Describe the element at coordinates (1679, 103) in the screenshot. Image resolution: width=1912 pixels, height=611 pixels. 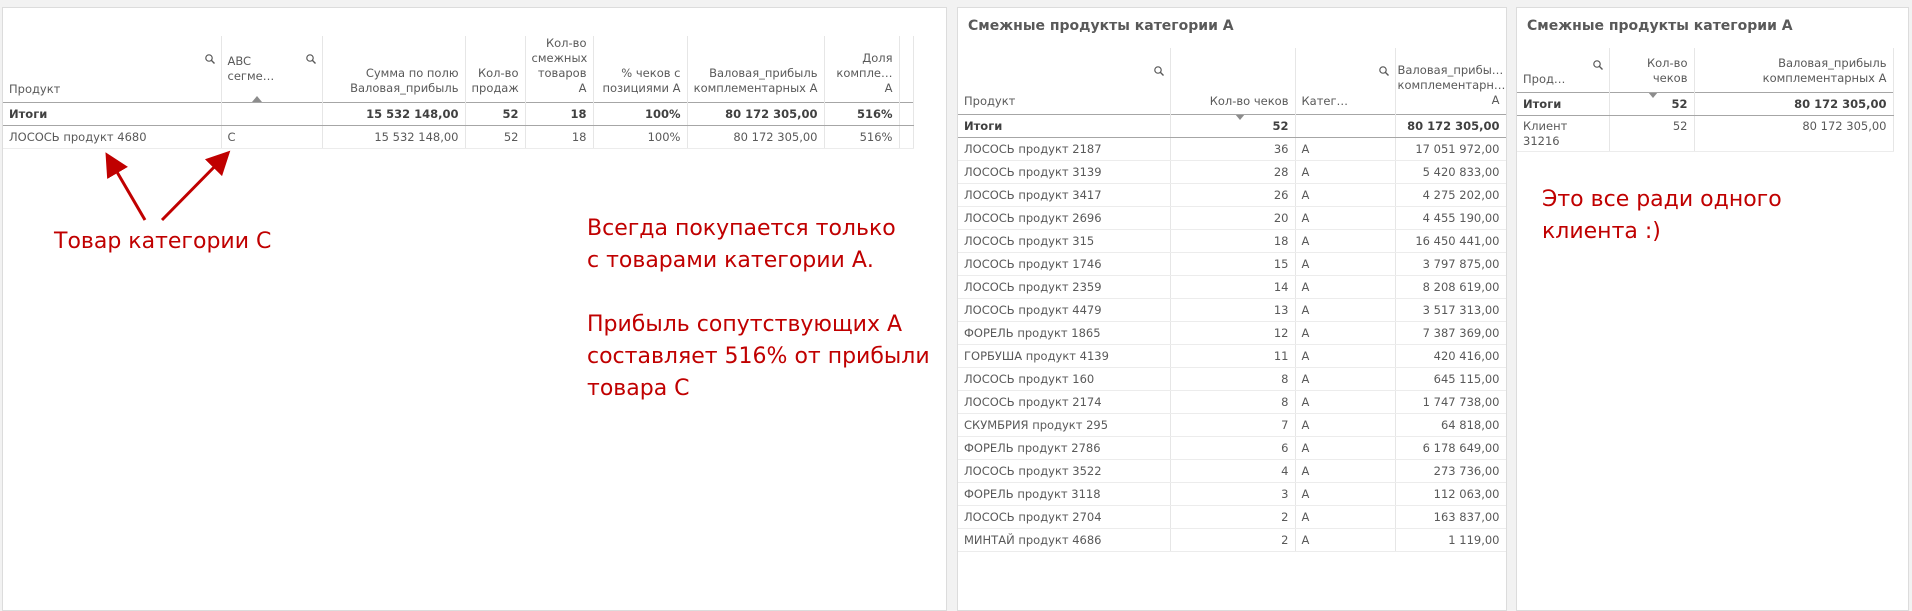
I see `totals-value: 52` at that location.